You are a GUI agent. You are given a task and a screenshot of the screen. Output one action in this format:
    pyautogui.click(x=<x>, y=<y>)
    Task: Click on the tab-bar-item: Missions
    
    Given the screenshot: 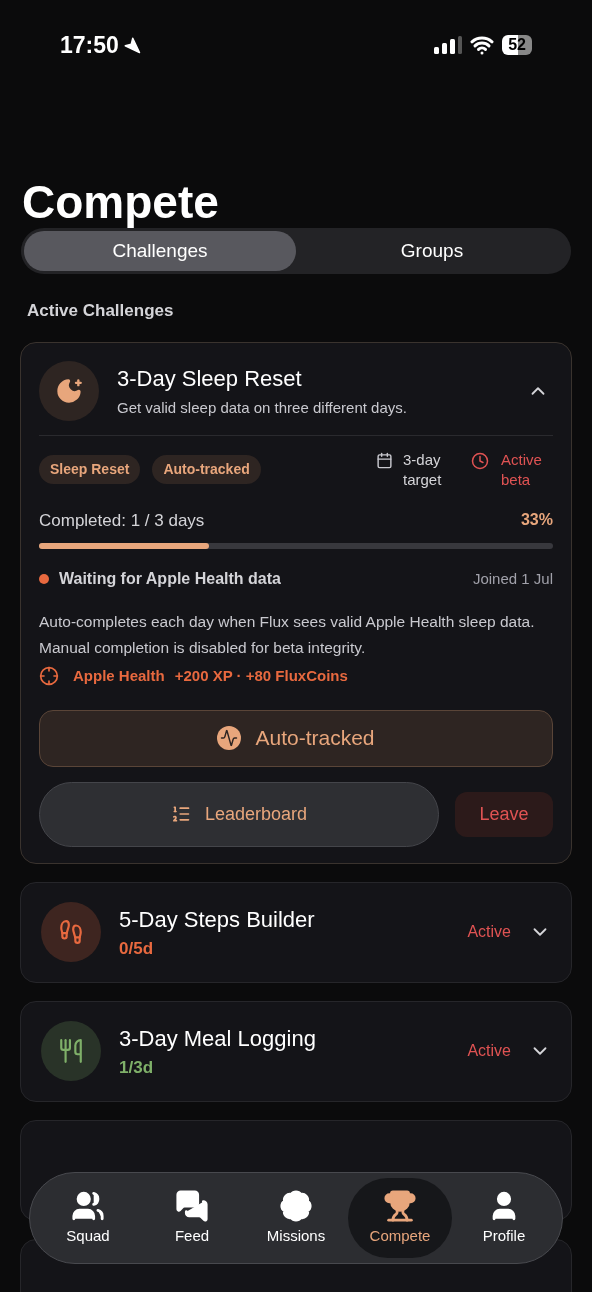 What is the action you would take?
    pyautogui.click(x=296, y=1218)
    